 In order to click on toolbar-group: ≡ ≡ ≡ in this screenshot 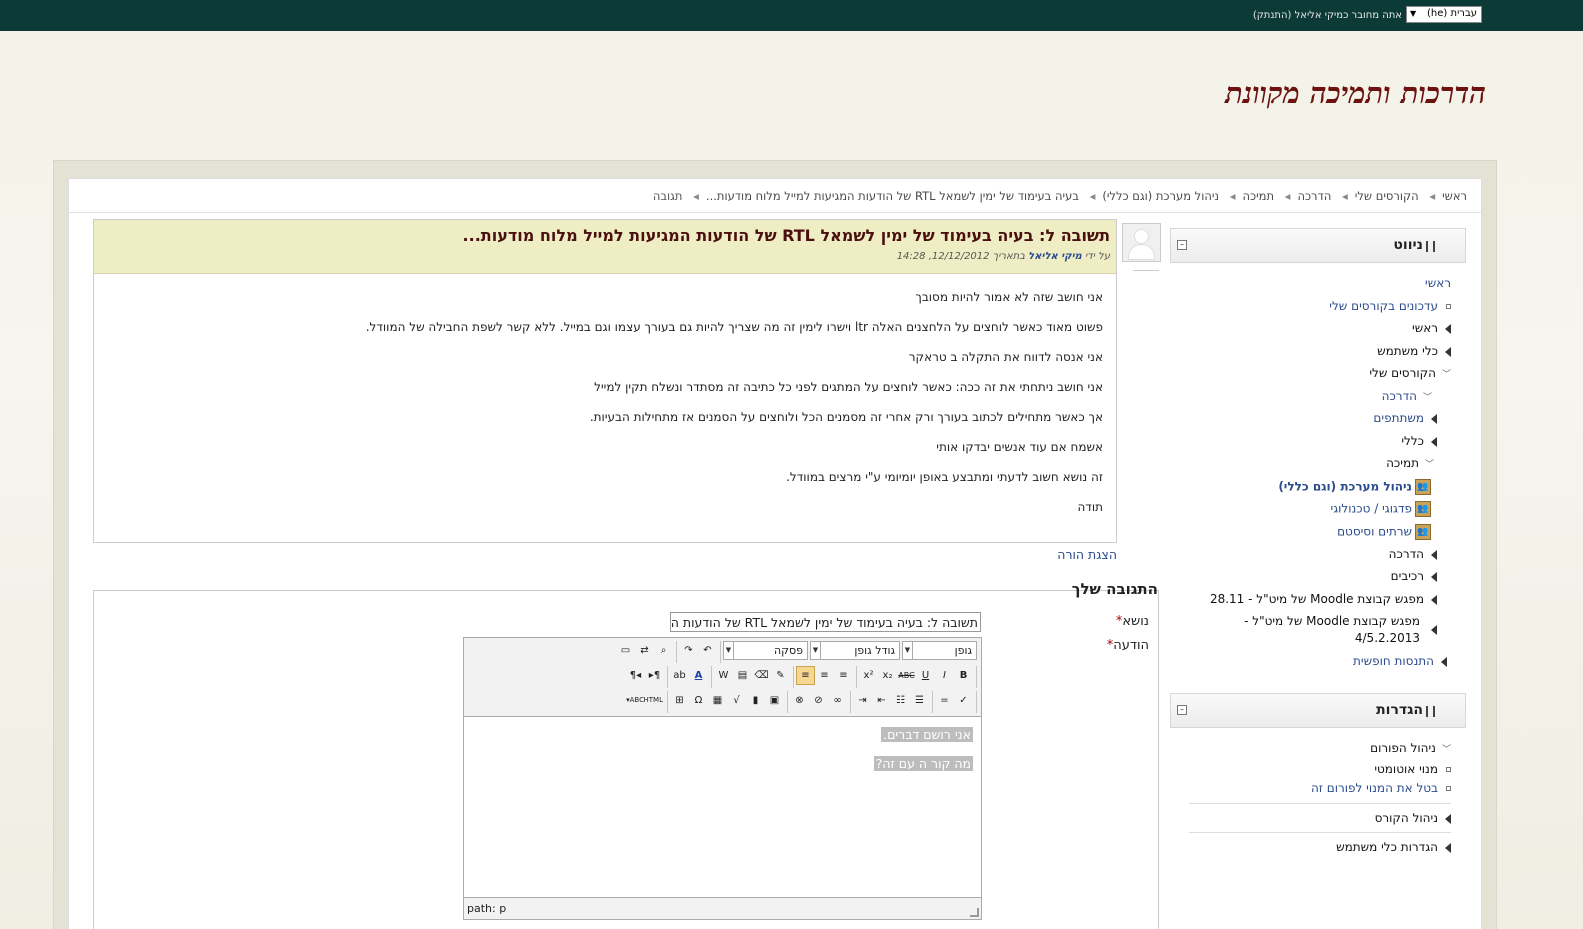, I will do `click(826, 677)`.